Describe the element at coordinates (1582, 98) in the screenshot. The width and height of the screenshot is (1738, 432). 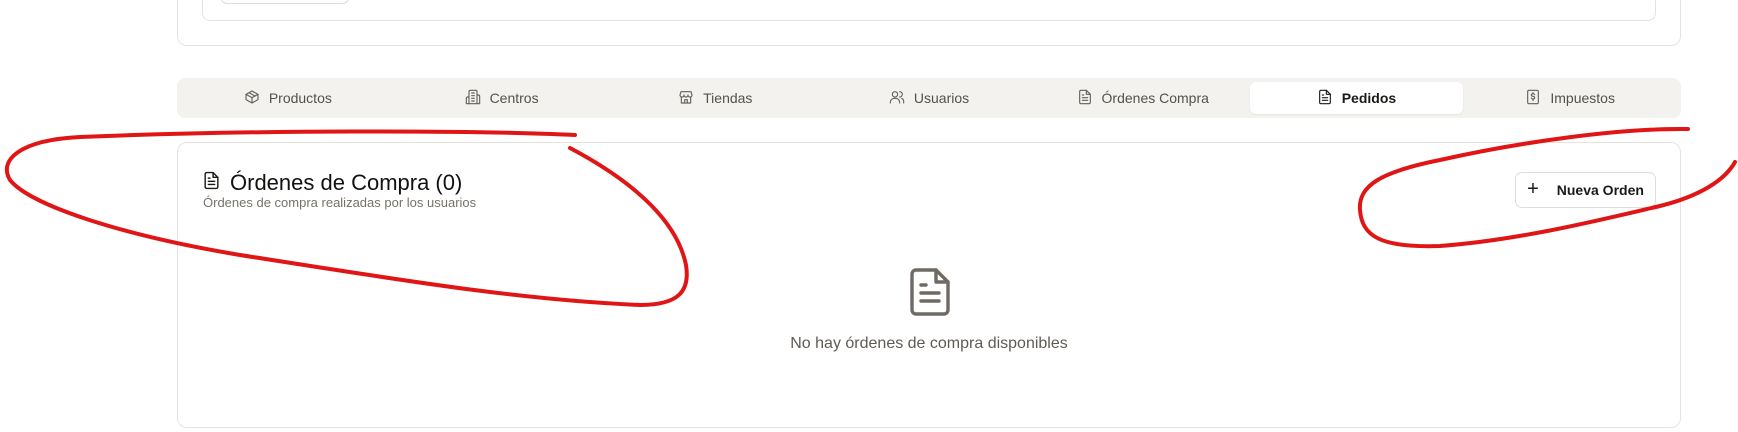
I see `tab-label: Impuestos` at that location.